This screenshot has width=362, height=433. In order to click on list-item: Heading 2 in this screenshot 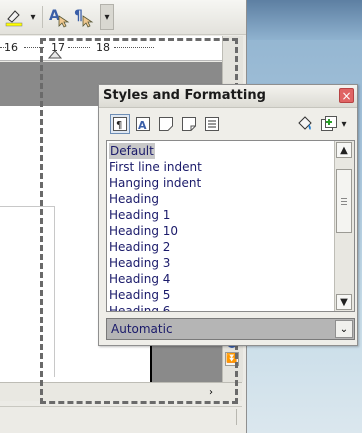, I will do `click(139, 247)`.